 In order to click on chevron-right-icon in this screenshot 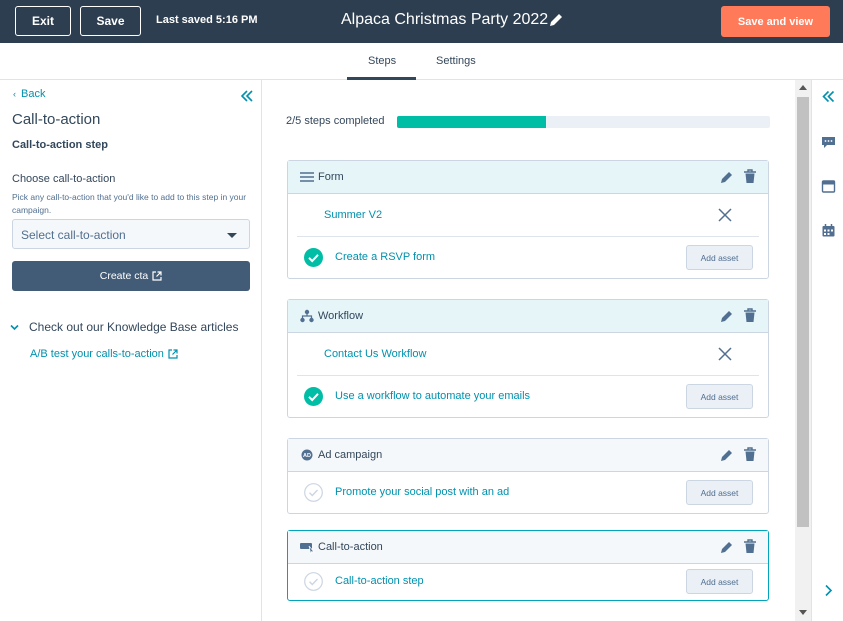, I will do `click(828, 590)`.